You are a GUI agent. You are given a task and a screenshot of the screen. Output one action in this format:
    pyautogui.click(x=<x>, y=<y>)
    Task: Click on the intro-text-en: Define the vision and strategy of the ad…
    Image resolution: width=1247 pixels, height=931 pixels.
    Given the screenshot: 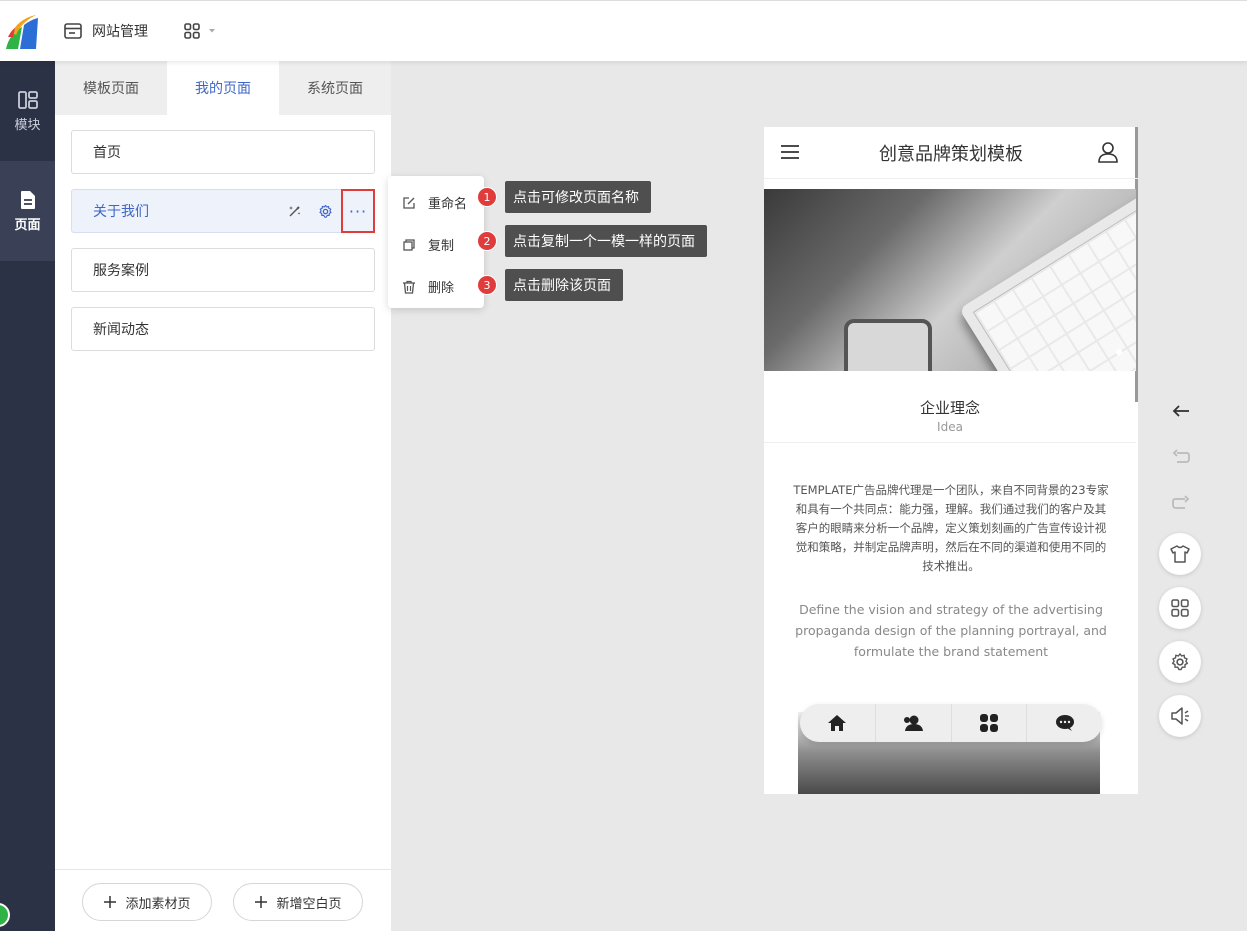 What is the action you would take?
    pyautogui.click(x=951, y=630)
    